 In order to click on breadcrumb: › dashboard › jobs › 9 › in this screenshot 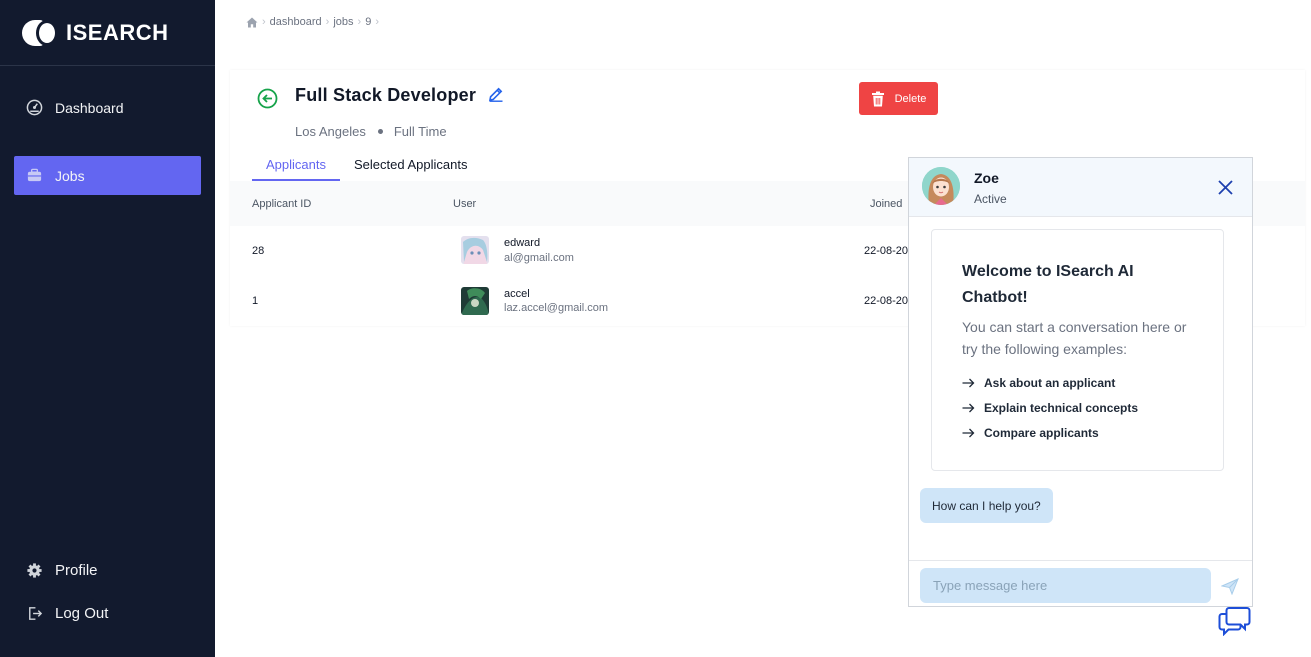, I will do `click(314, 22)`.